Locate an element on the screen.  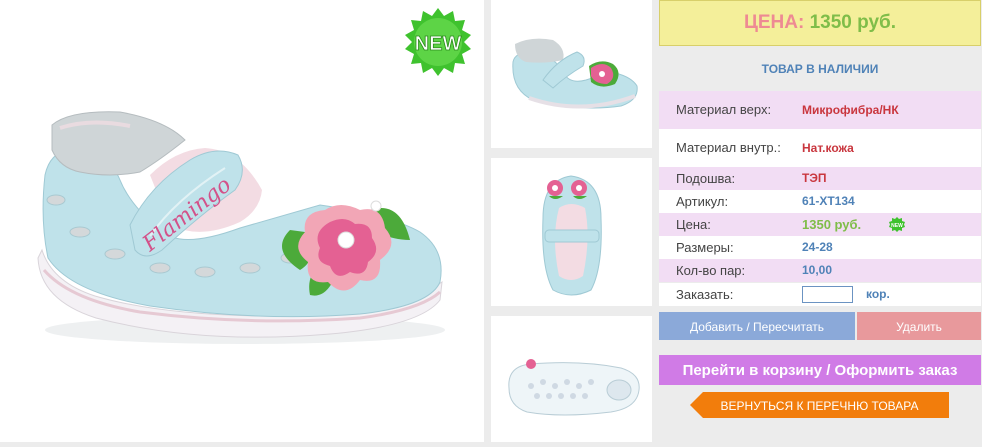
spec-row-sole: Подошва: ТЭП is located at coordinates (820, 178).